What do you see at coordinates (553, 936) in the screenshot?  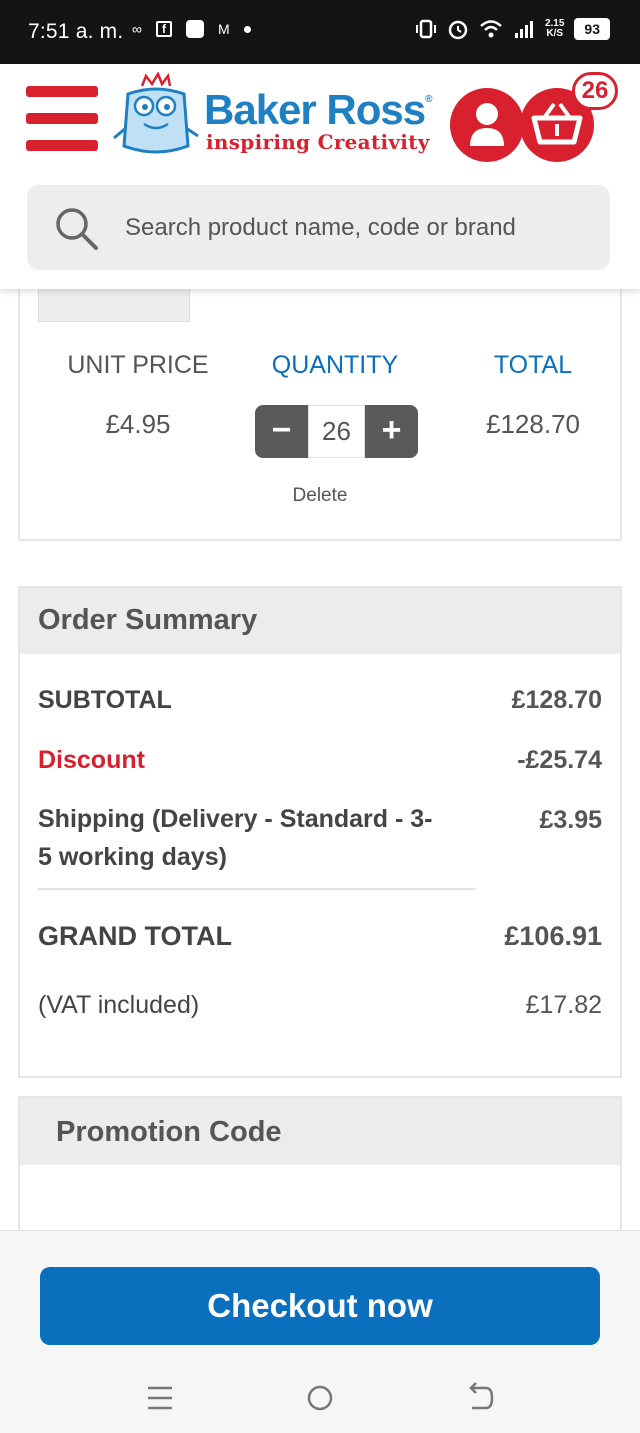 I see `grand-total-value: £106.91` at bounding box center [553, 936].